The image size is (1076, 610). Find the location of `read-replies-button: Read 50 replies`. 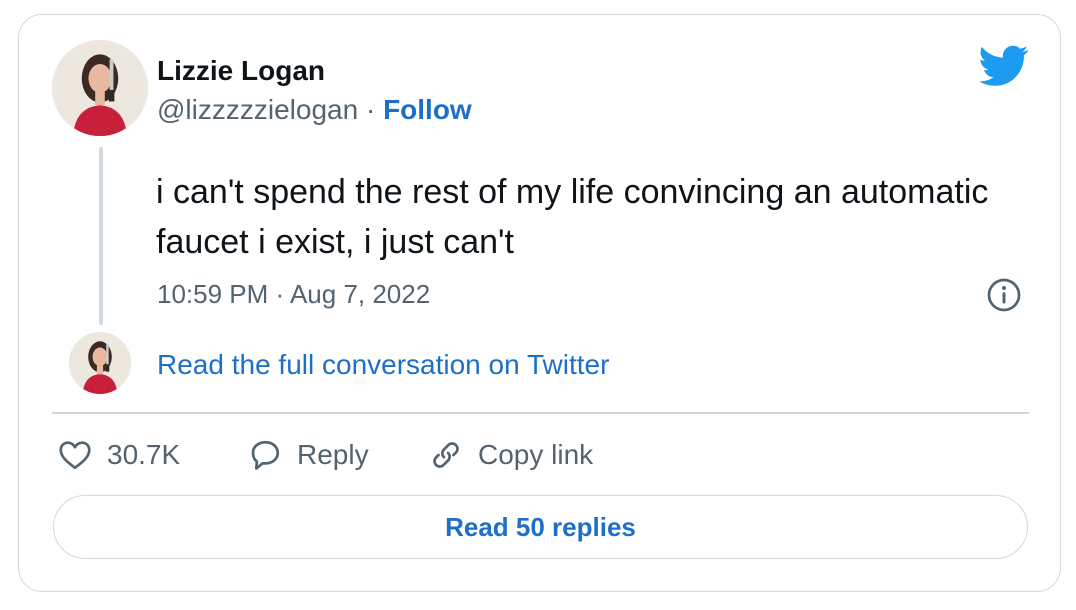

read-replies-button: Read 50 replies is located at coordinates (540, 527).